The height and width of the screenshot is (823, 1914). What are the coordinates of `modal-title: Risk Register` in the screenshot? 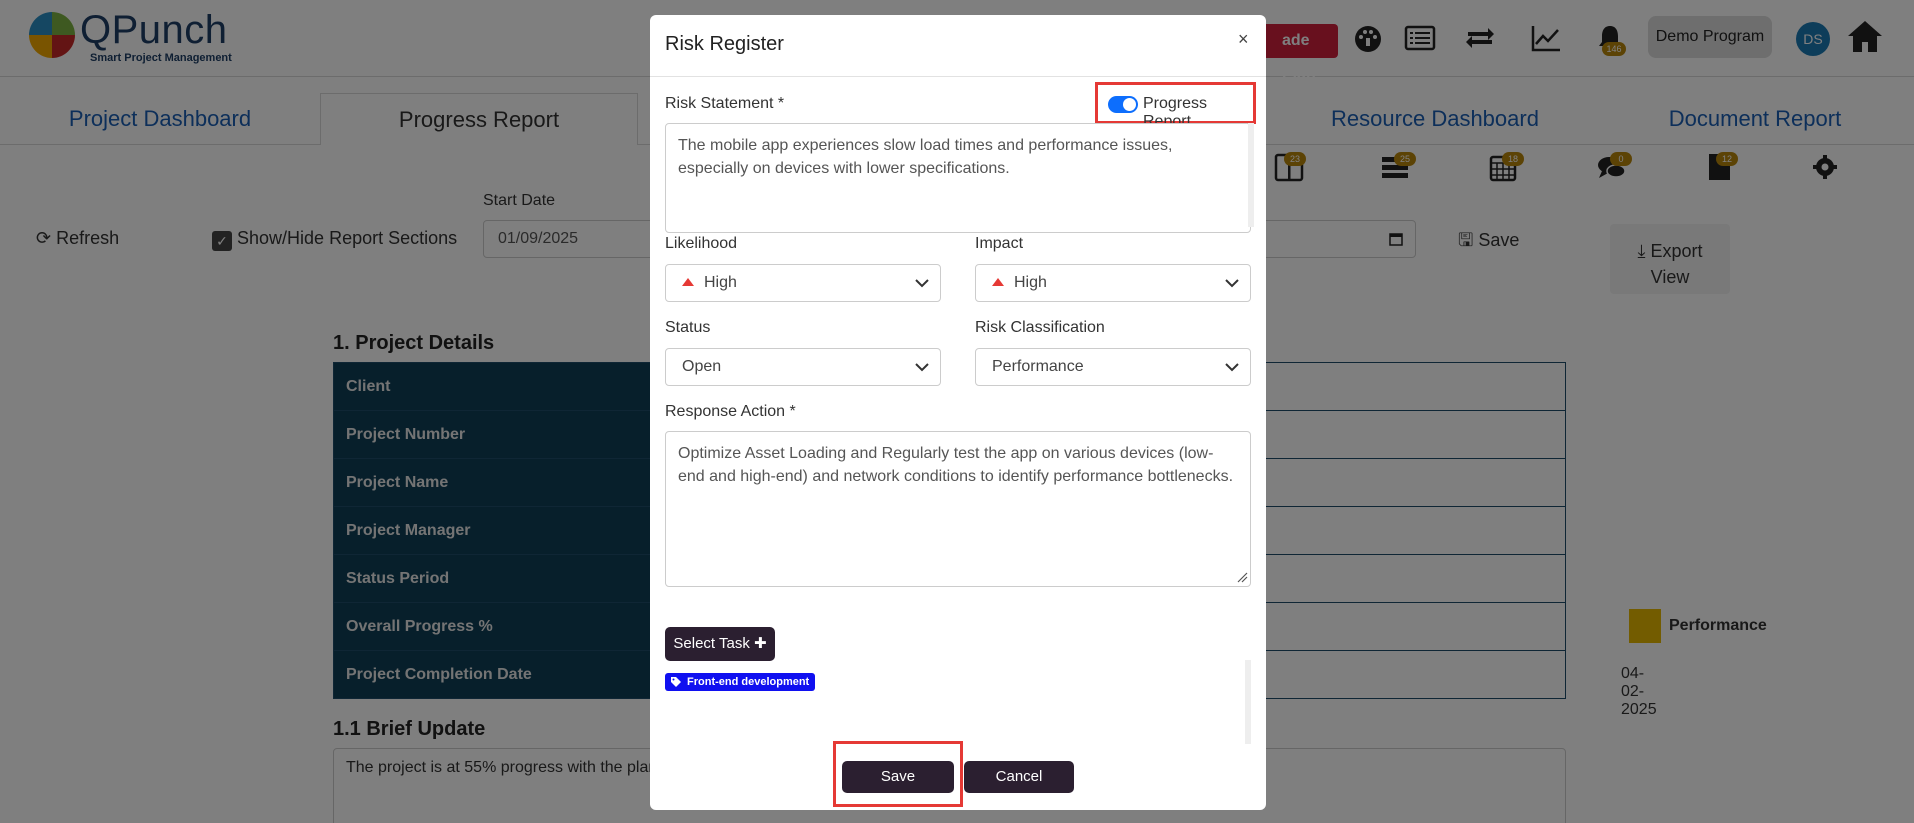 It's located at (724, 44).